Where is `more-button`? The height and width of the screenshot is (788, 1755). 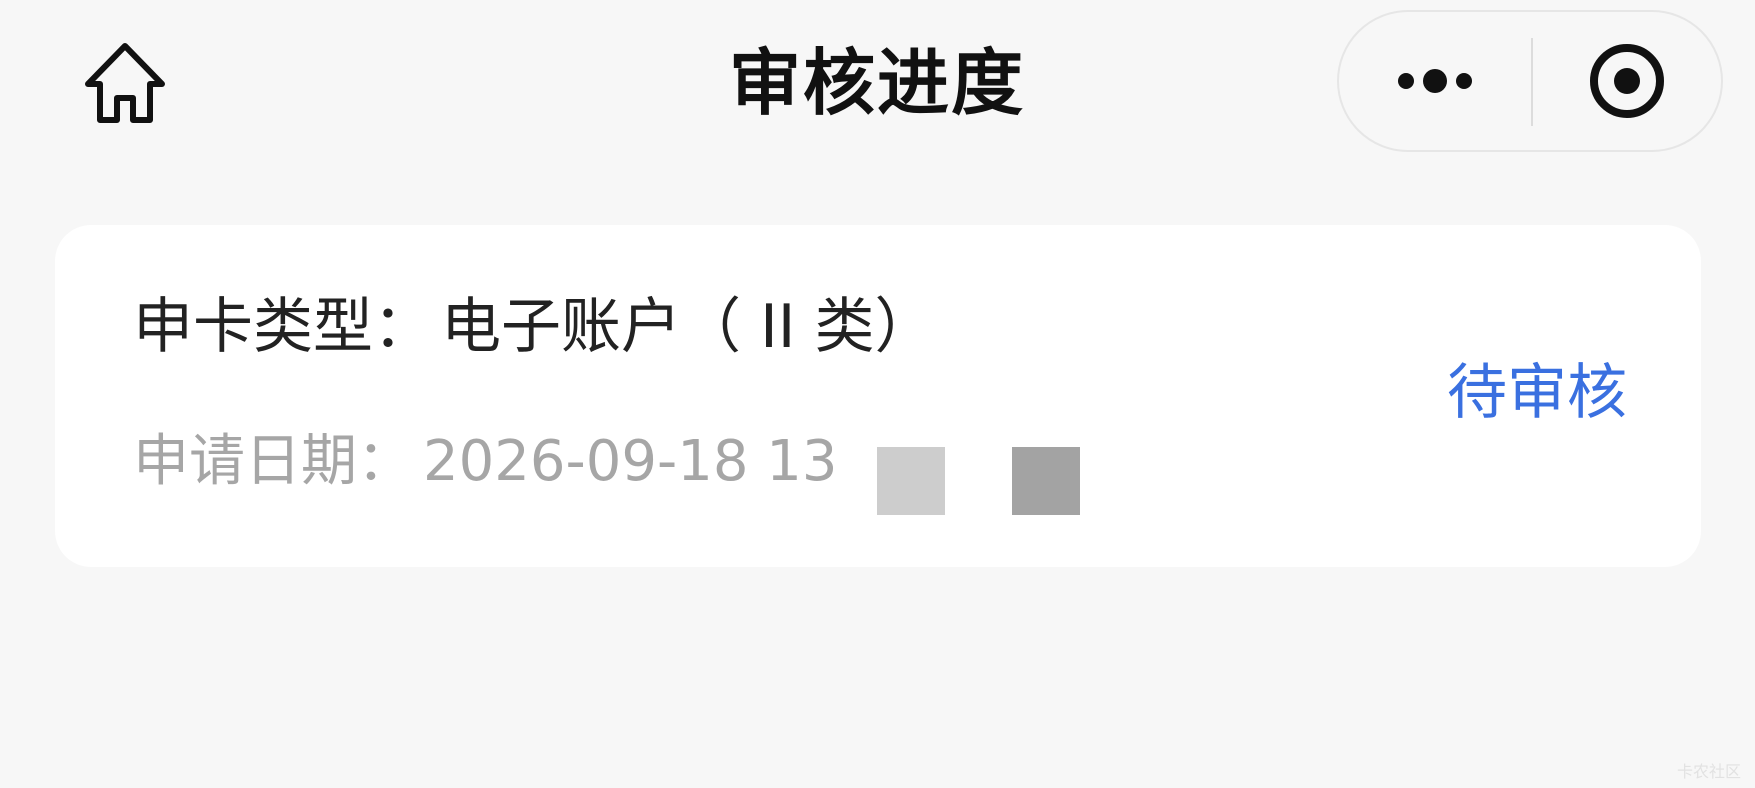 more-button is located at coordinates (1435, 81).